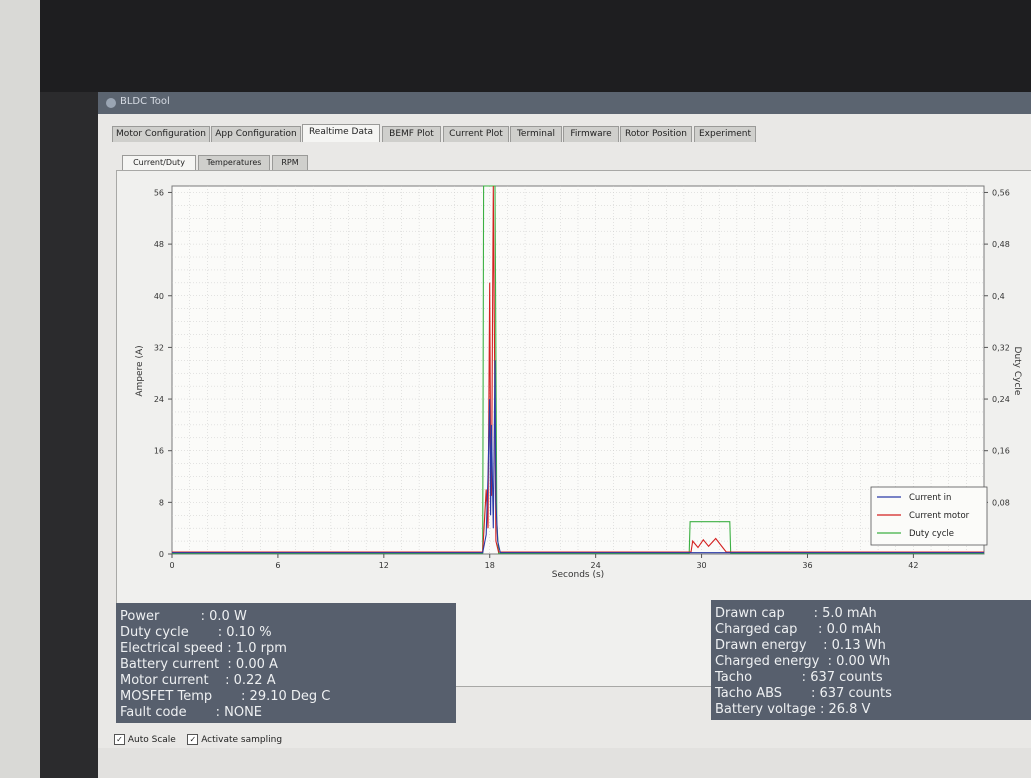 The image size is (1031, 778). Describe the element at coordinates (384, 565) in the screenshot. I see `x-tick-label: 12` at that location.